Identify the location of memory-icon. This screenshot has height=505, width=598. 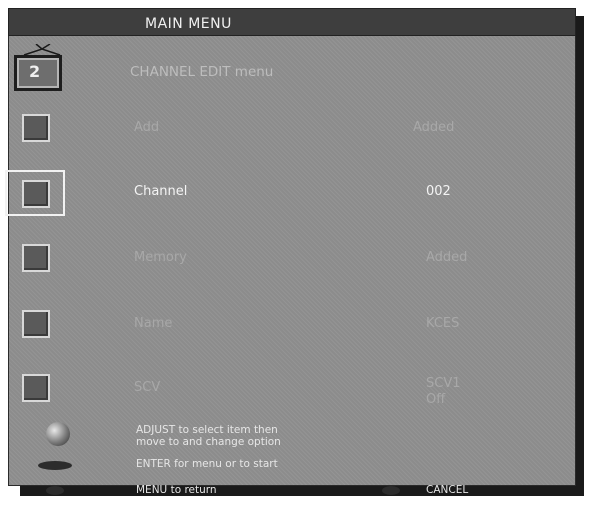
(36, 258).